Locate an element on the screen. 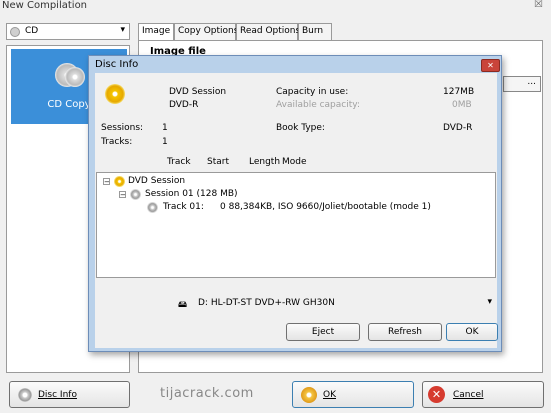  column-header-track: Track is located at coordinates (179, 162).